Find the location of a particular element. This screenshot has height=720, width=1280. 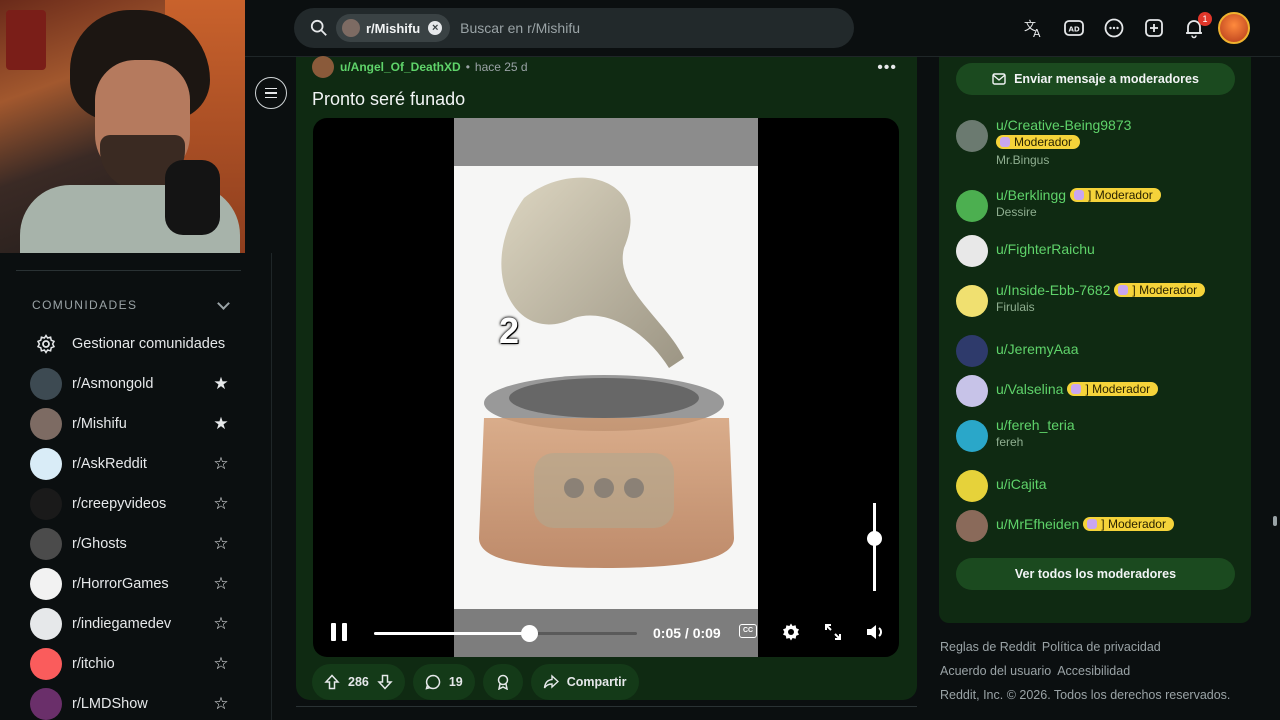

moderator-username: u/FighterRaichu is located at coordinates (1045, 249).